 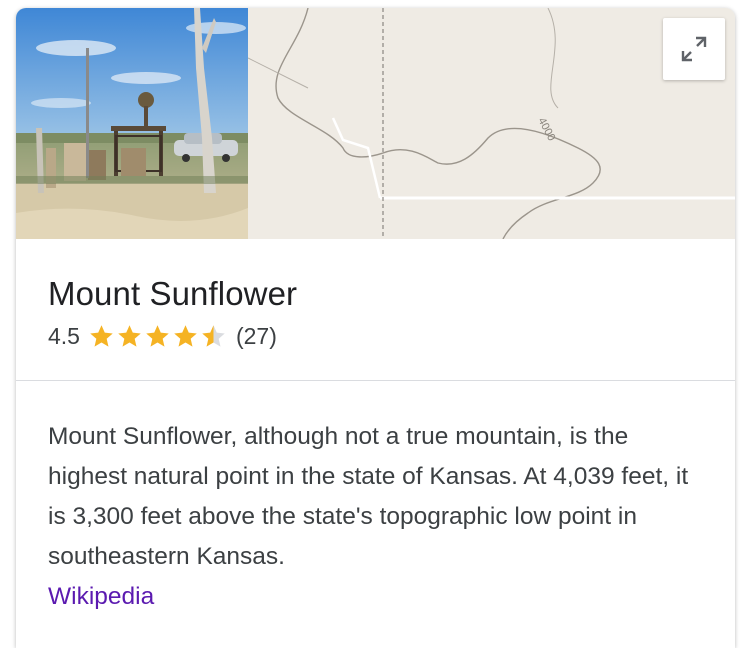 I want to click on rating-row: 4.5 (27), so click(x=162, y=336).